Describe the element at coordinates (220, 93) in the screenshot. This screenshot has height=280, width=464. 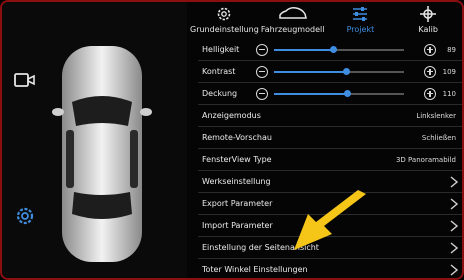
I see `slider-label: Deckung` at that location.